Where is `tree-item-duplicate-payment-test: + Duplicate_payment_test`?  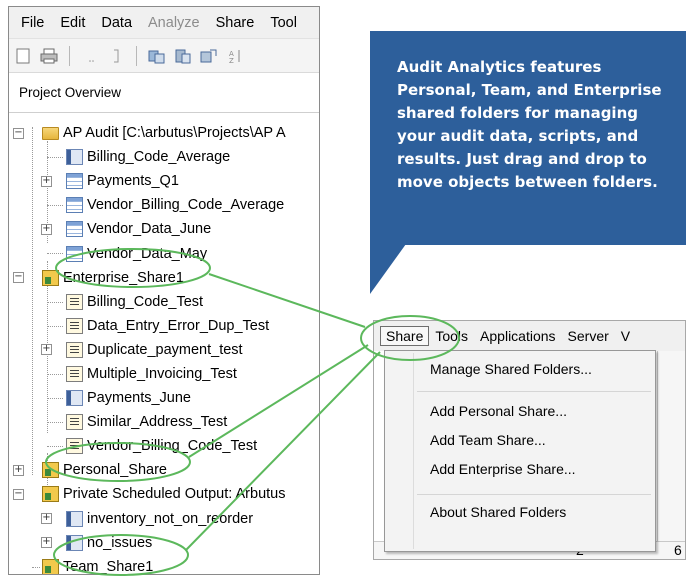 tree-item-duplicate-payment-test: + Duplicate_payment_test is located at coordinates (164, 350).